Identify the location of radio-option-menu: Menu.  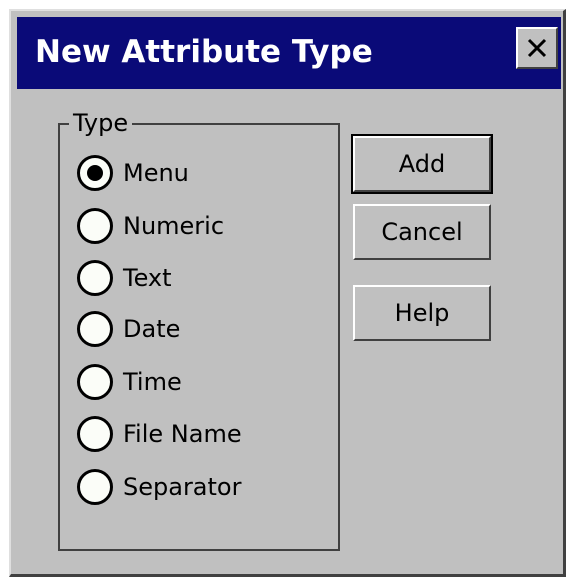
(133, 173).